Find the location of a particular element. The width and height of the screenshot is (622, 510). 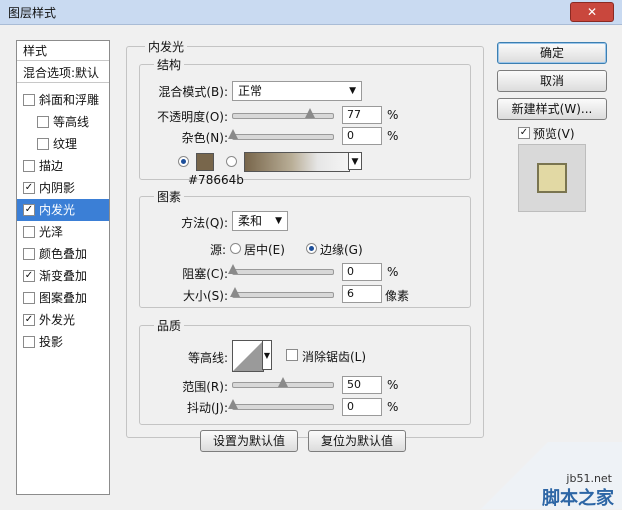

jitter-slider-thumb is located at coordinates (233, 404).